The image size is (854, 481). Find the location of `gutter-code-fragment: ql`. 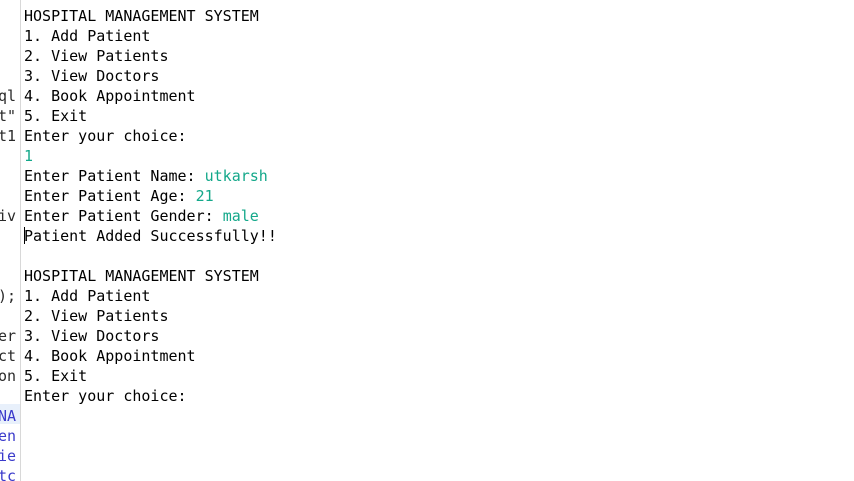

gutter-code-fragment: ql is located at coordinates (8, 96).